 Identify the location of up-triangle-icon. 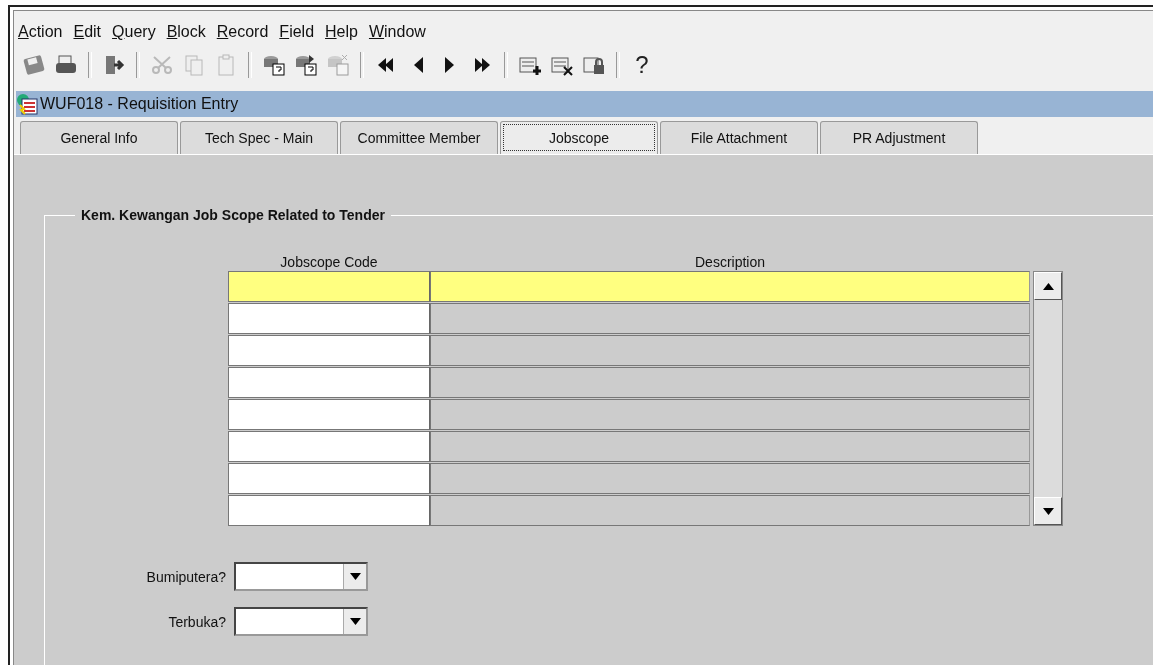
(1048, 286).